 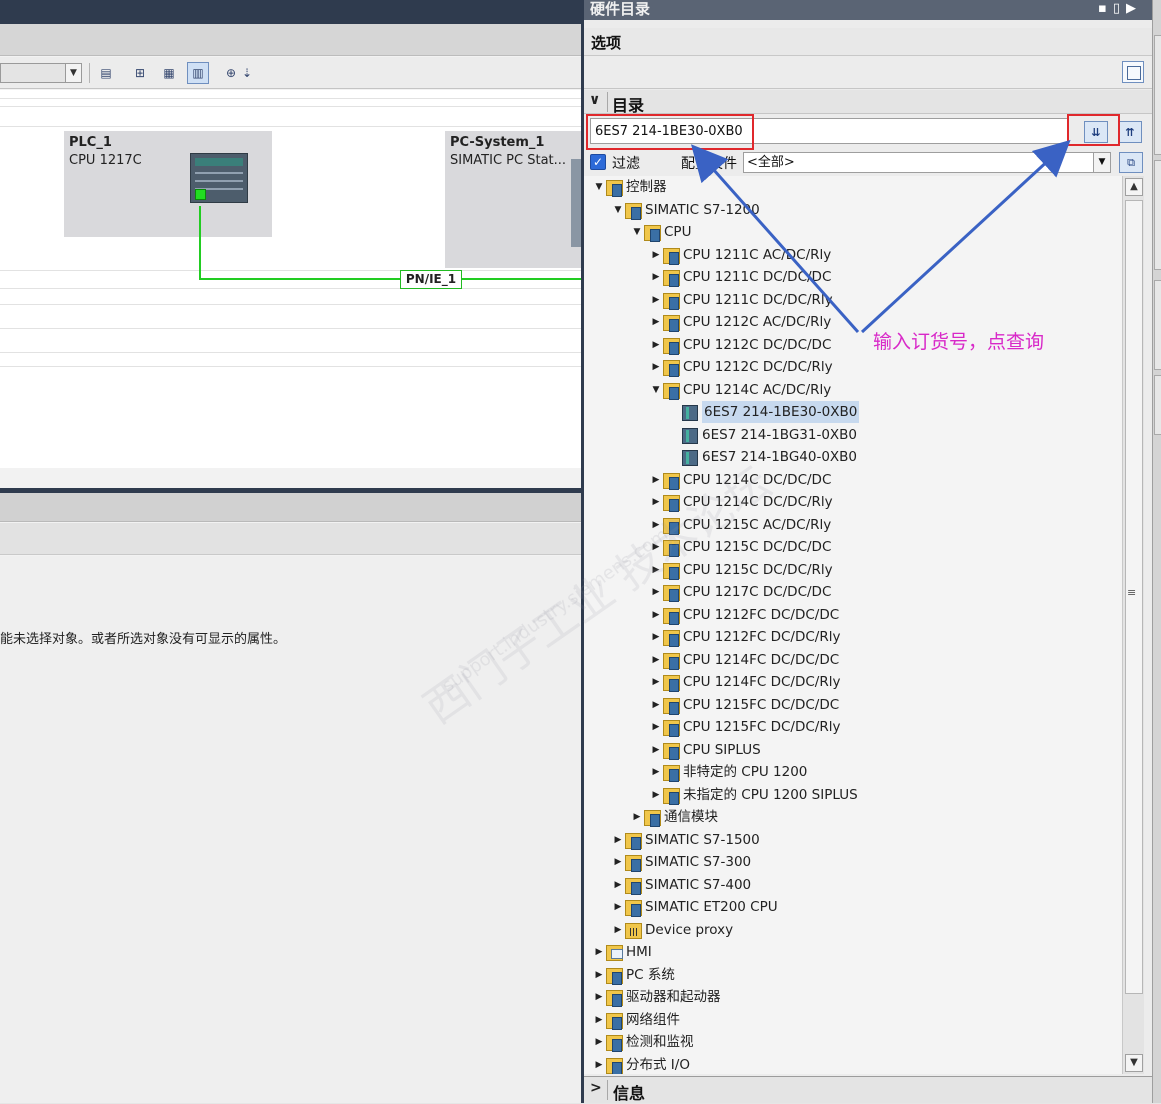 I want to click on tree-node: ▶ CPU 1212FC DC/DC/DC, so click(x=853, y=615).